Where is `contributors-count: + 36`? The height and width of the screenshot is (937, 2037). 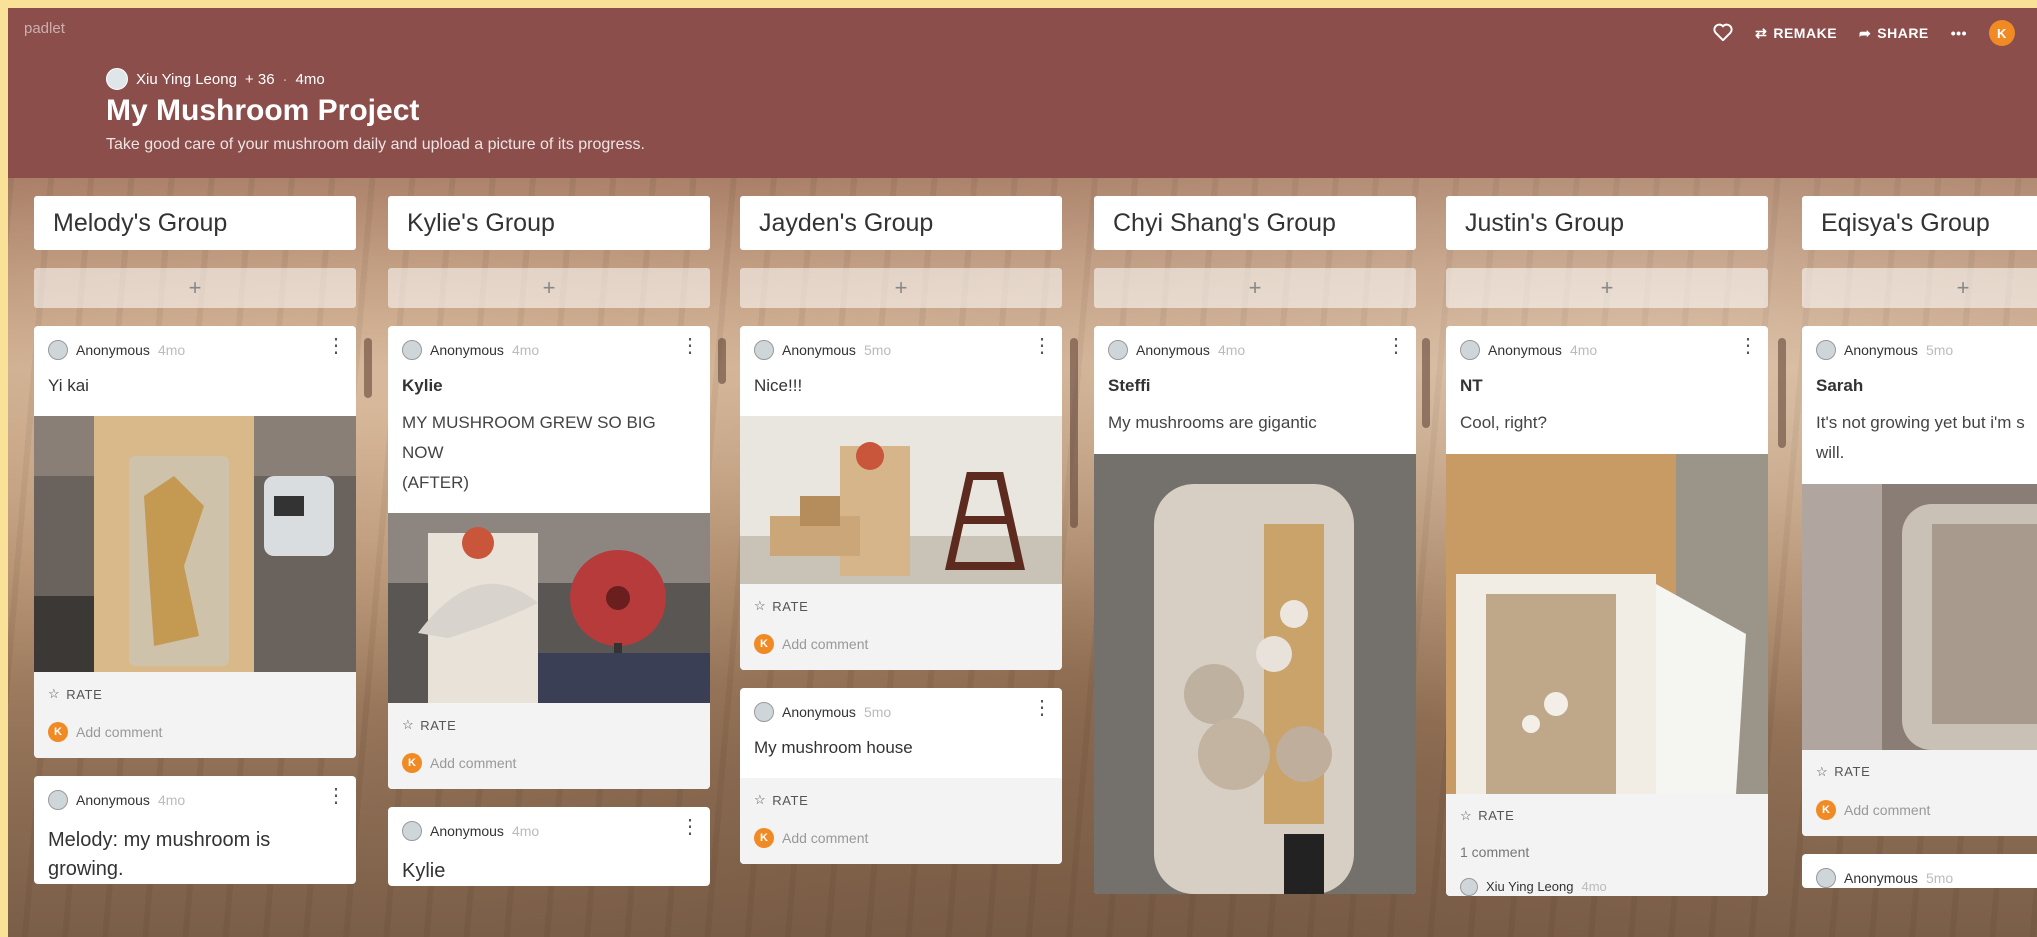 contributors-count: + 36 is located at coordinates (260, 79).